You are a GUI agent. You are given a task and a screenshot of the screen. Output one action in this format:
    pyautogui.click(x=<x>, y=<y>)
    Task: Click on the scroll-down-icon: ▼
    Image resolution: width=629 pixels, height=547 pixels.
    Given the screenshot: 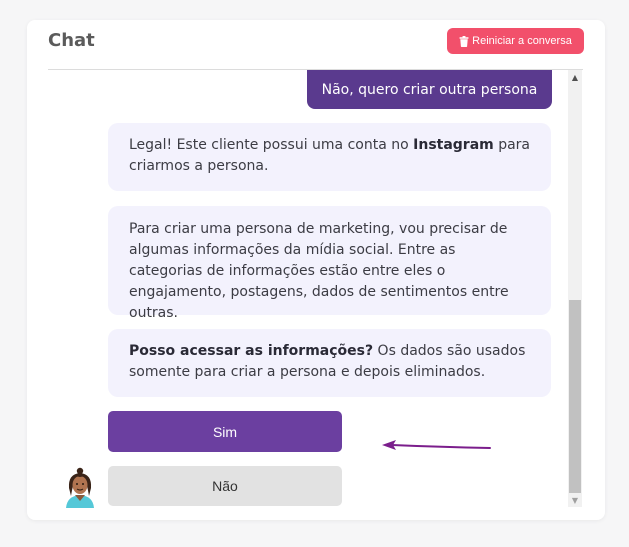 What is the action you would take?
    pyautogui.click(x=575, y=500)
    